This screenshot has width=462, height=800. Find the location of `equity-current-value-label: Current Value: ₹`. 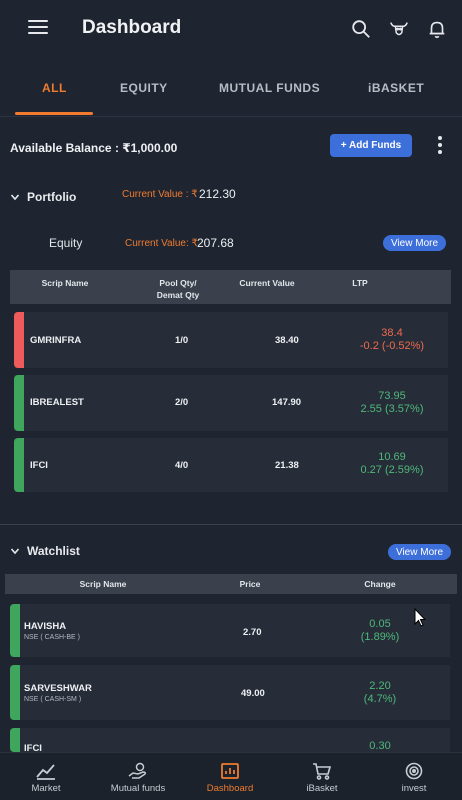

equity-current-value-label: Current Value: ₹ is located at coordinates (161, 243).